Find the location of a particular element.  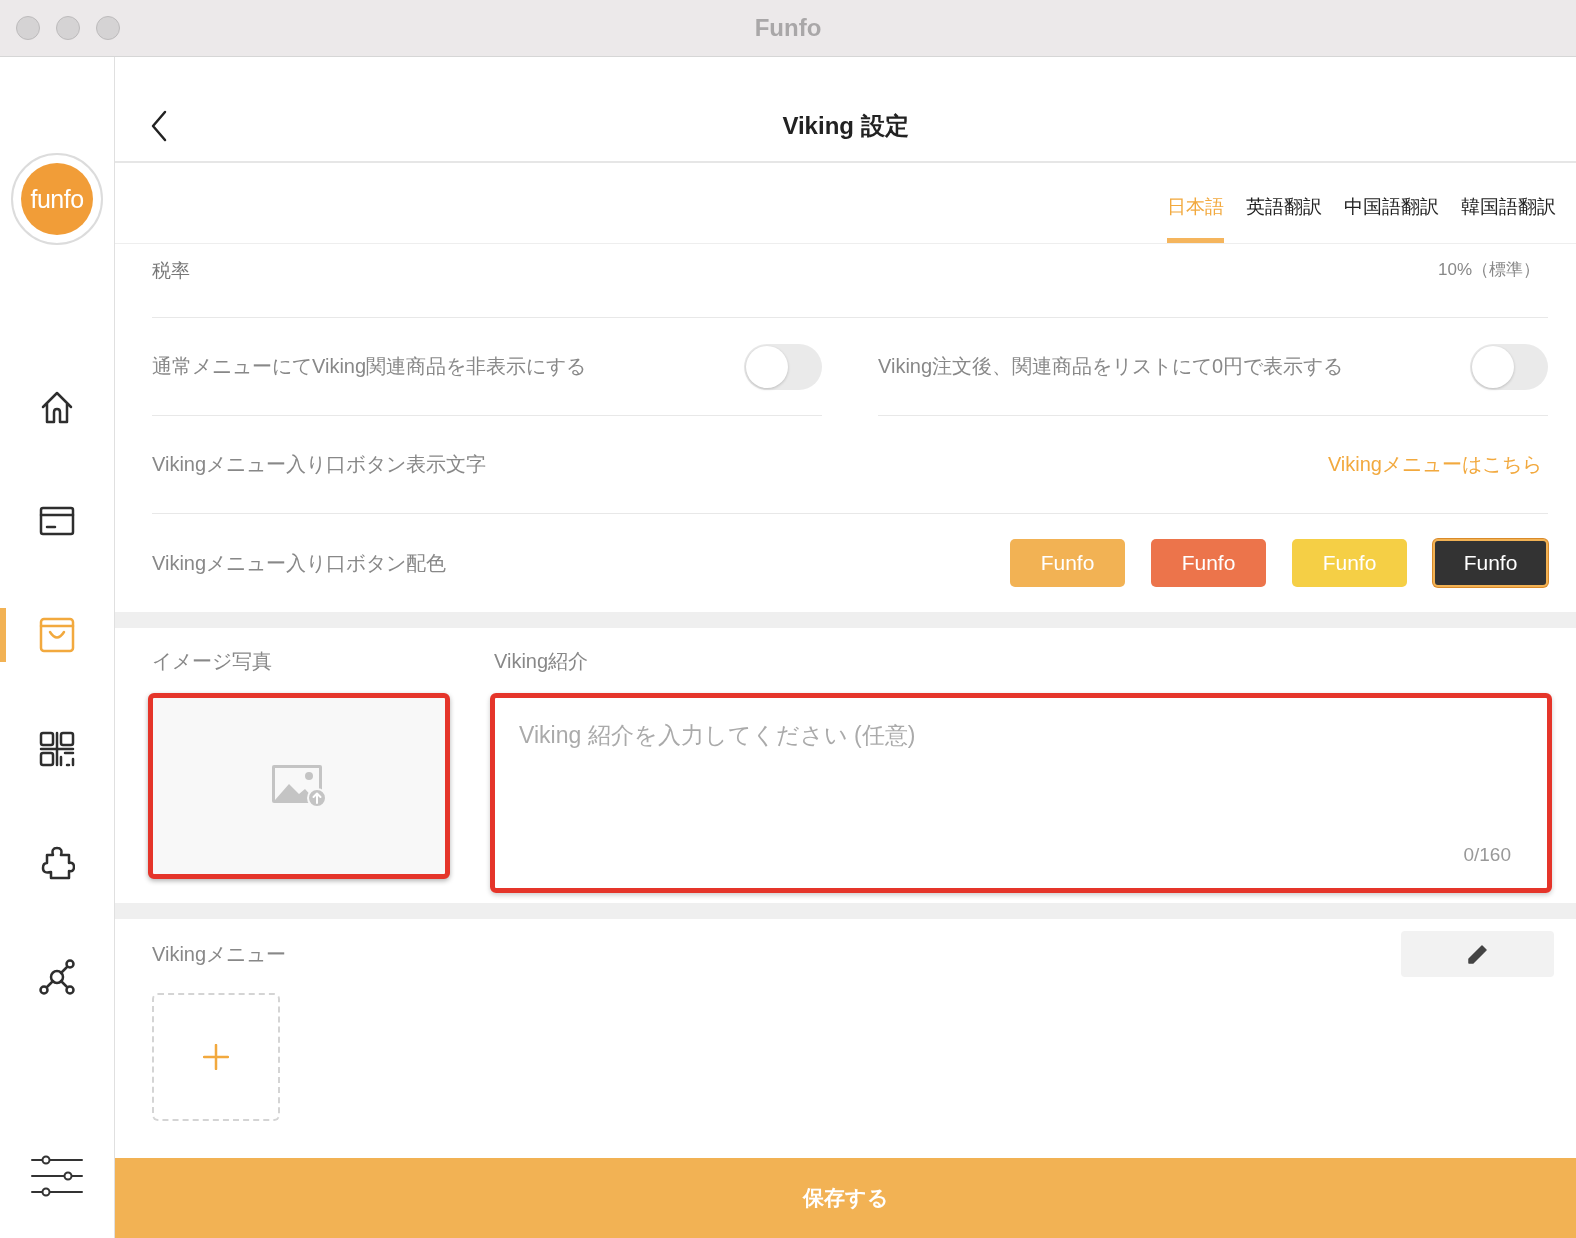

image-upload-area is located at coordinates (299, 786).